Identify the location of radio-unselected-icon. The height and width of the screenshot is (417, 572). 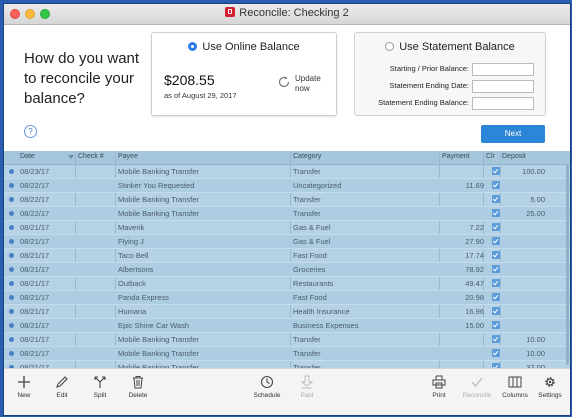
(390, 46).